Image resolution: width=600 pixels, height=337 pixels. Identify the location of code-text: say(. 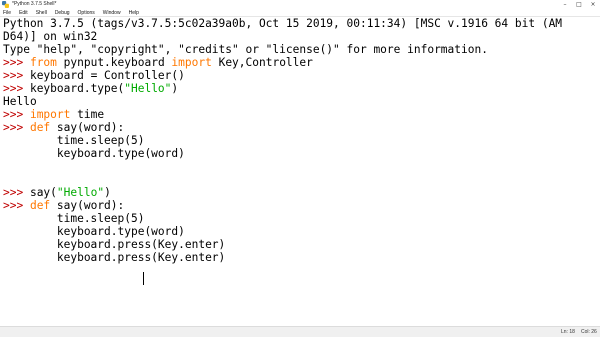
(43, 192).